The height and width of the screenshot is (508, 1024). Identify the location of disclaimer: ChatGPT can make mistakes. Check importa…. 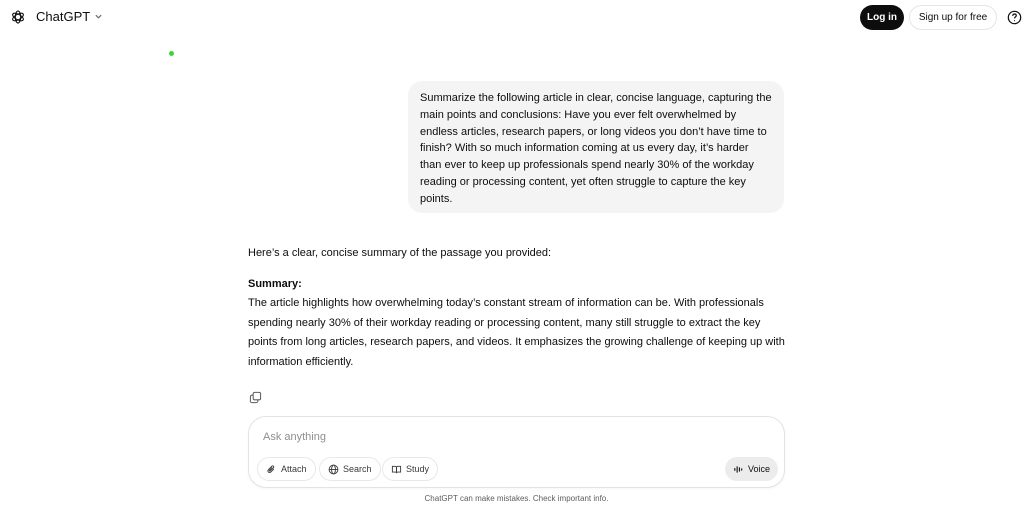
(516, 498).